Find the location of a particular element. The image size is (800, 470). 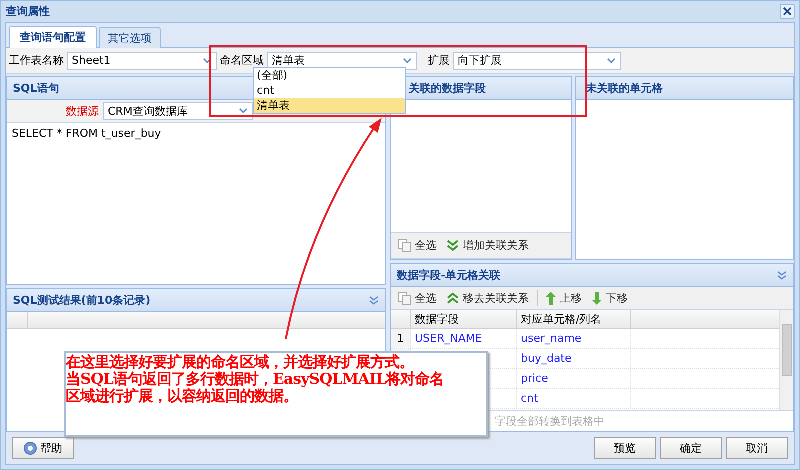

callout-text: 在这里选择好要扩展的命名区域，并选择好扩展方式。 is located at coordinates (240, 362).